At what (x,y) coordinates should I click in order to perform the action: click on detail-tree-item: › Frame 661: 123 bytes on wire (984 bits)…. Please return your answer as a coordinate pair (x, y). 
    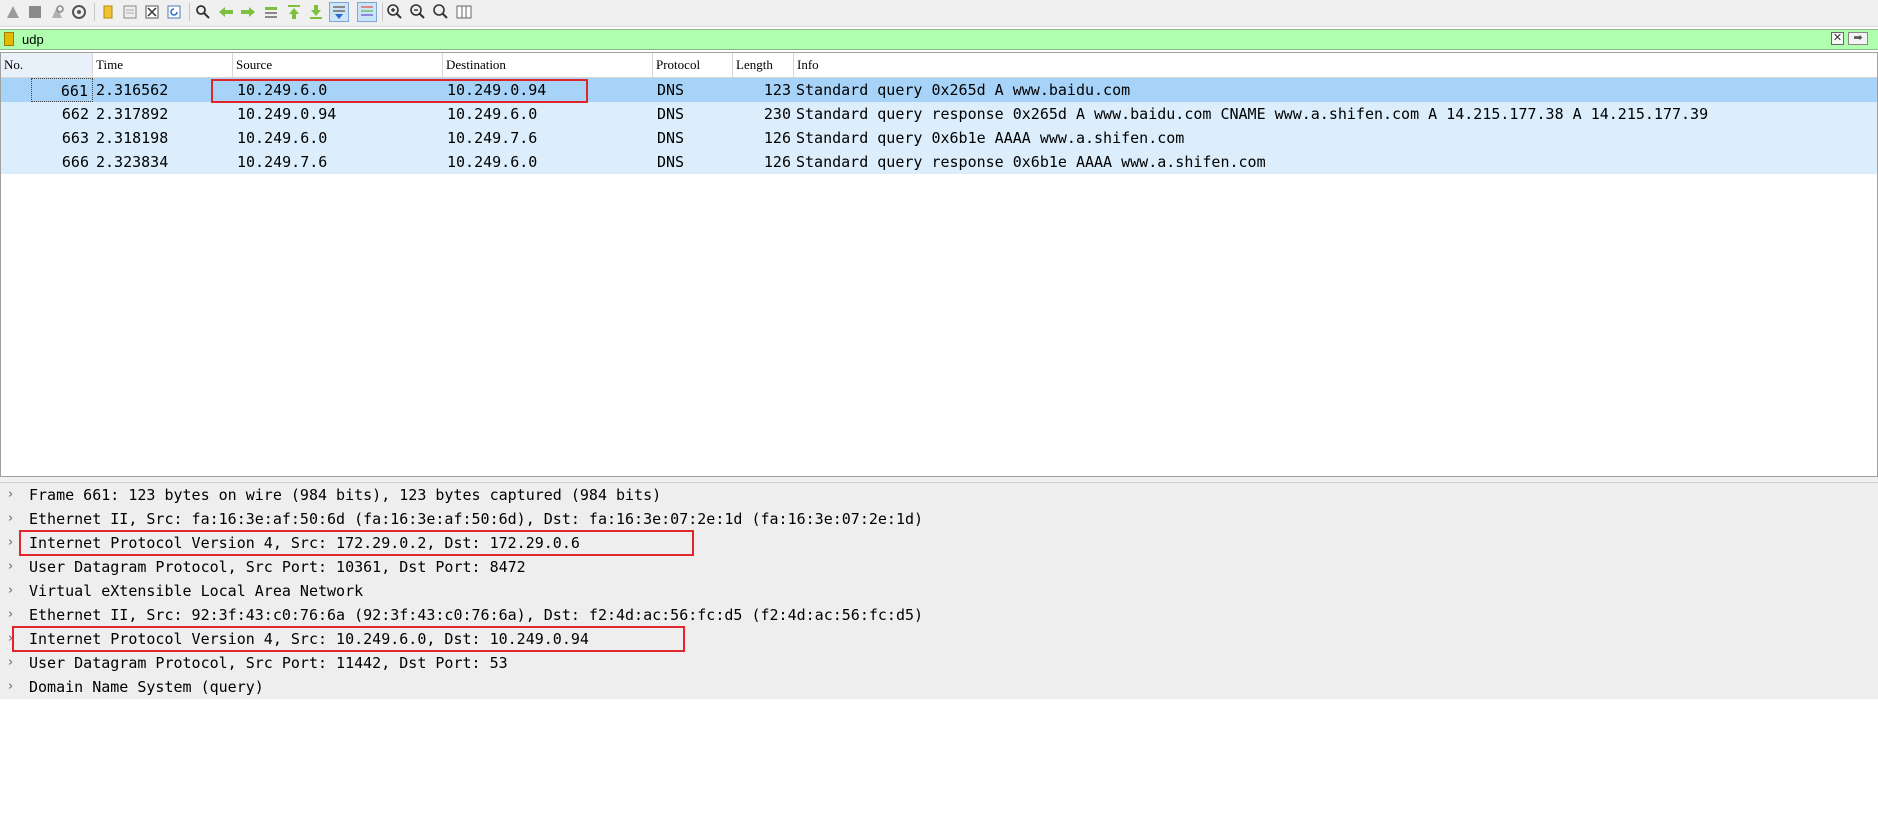
    Looking at the image, I should click on (939, 495).